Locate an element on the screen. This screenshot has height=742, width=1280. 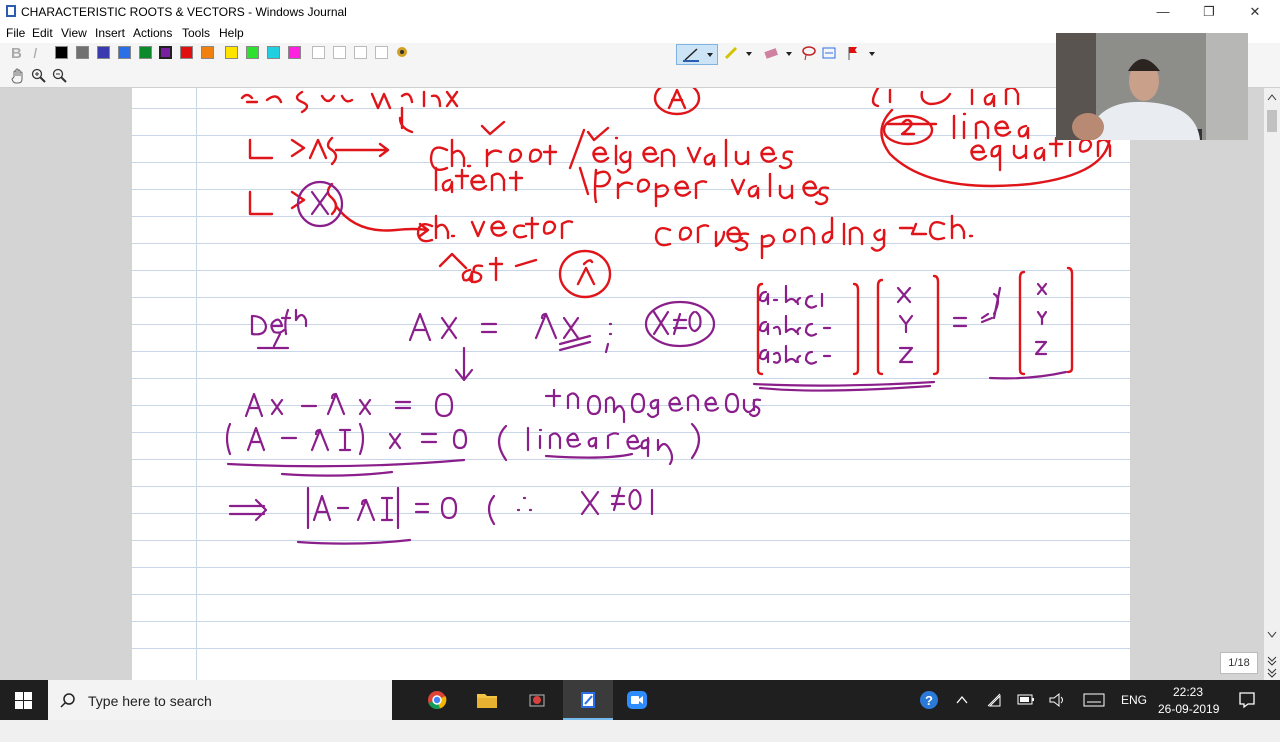
zoom-meeting-icon is located at coordinates (637, 700).